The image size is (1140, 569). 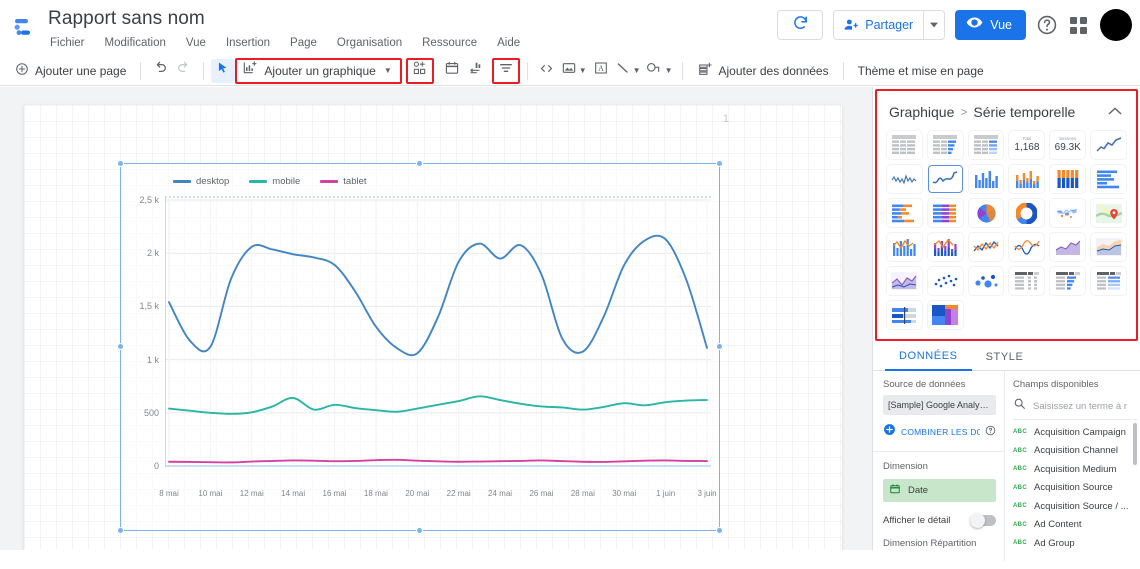 I want to click on text-button: A, so click(x=601, y=71).